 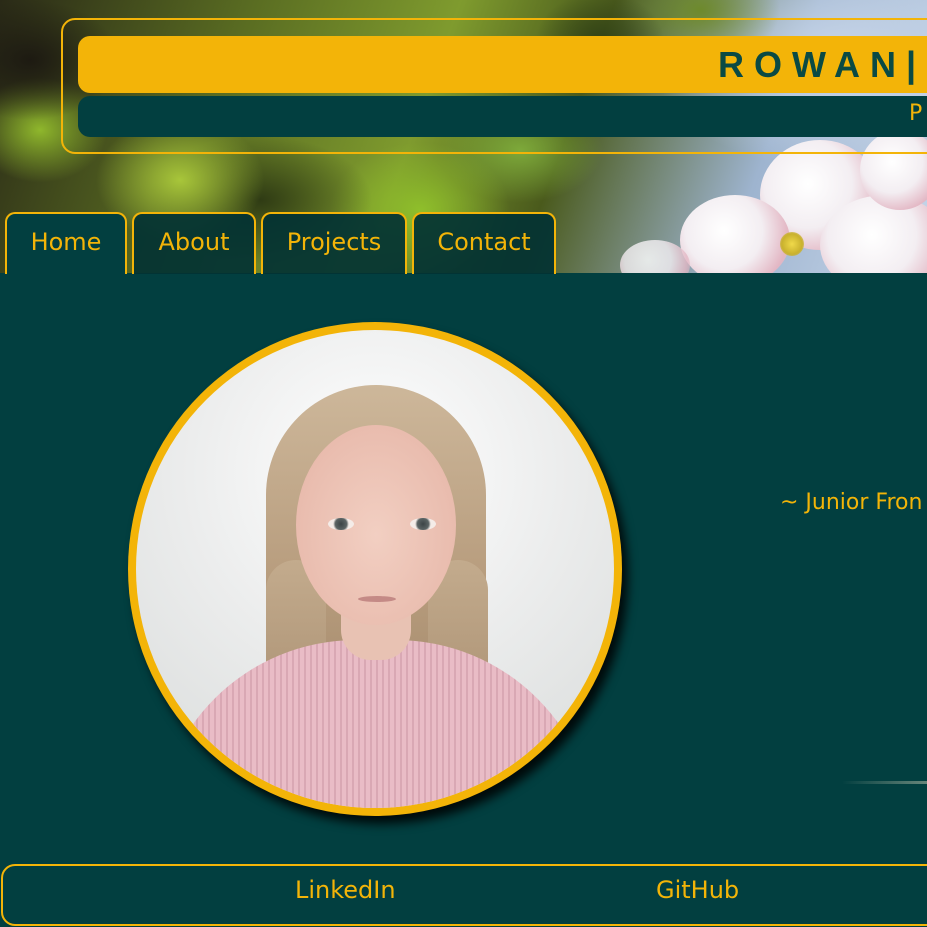 I want to click on footer-bar, so click(x=464, y=895).